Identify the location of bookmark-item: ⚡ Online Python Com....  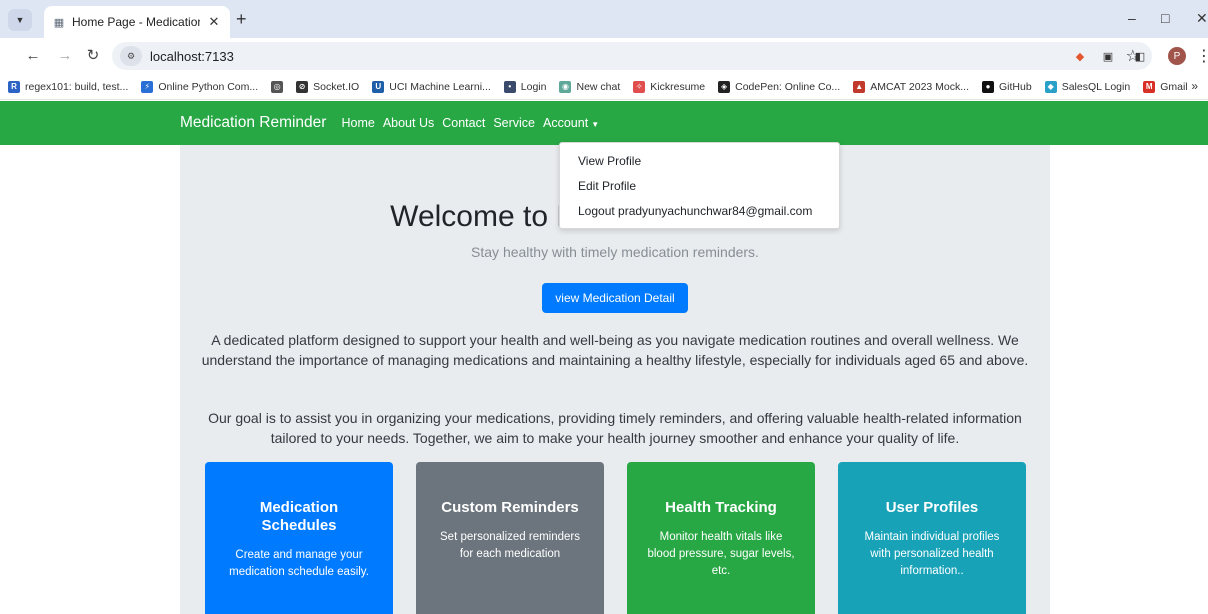
(200, 86).